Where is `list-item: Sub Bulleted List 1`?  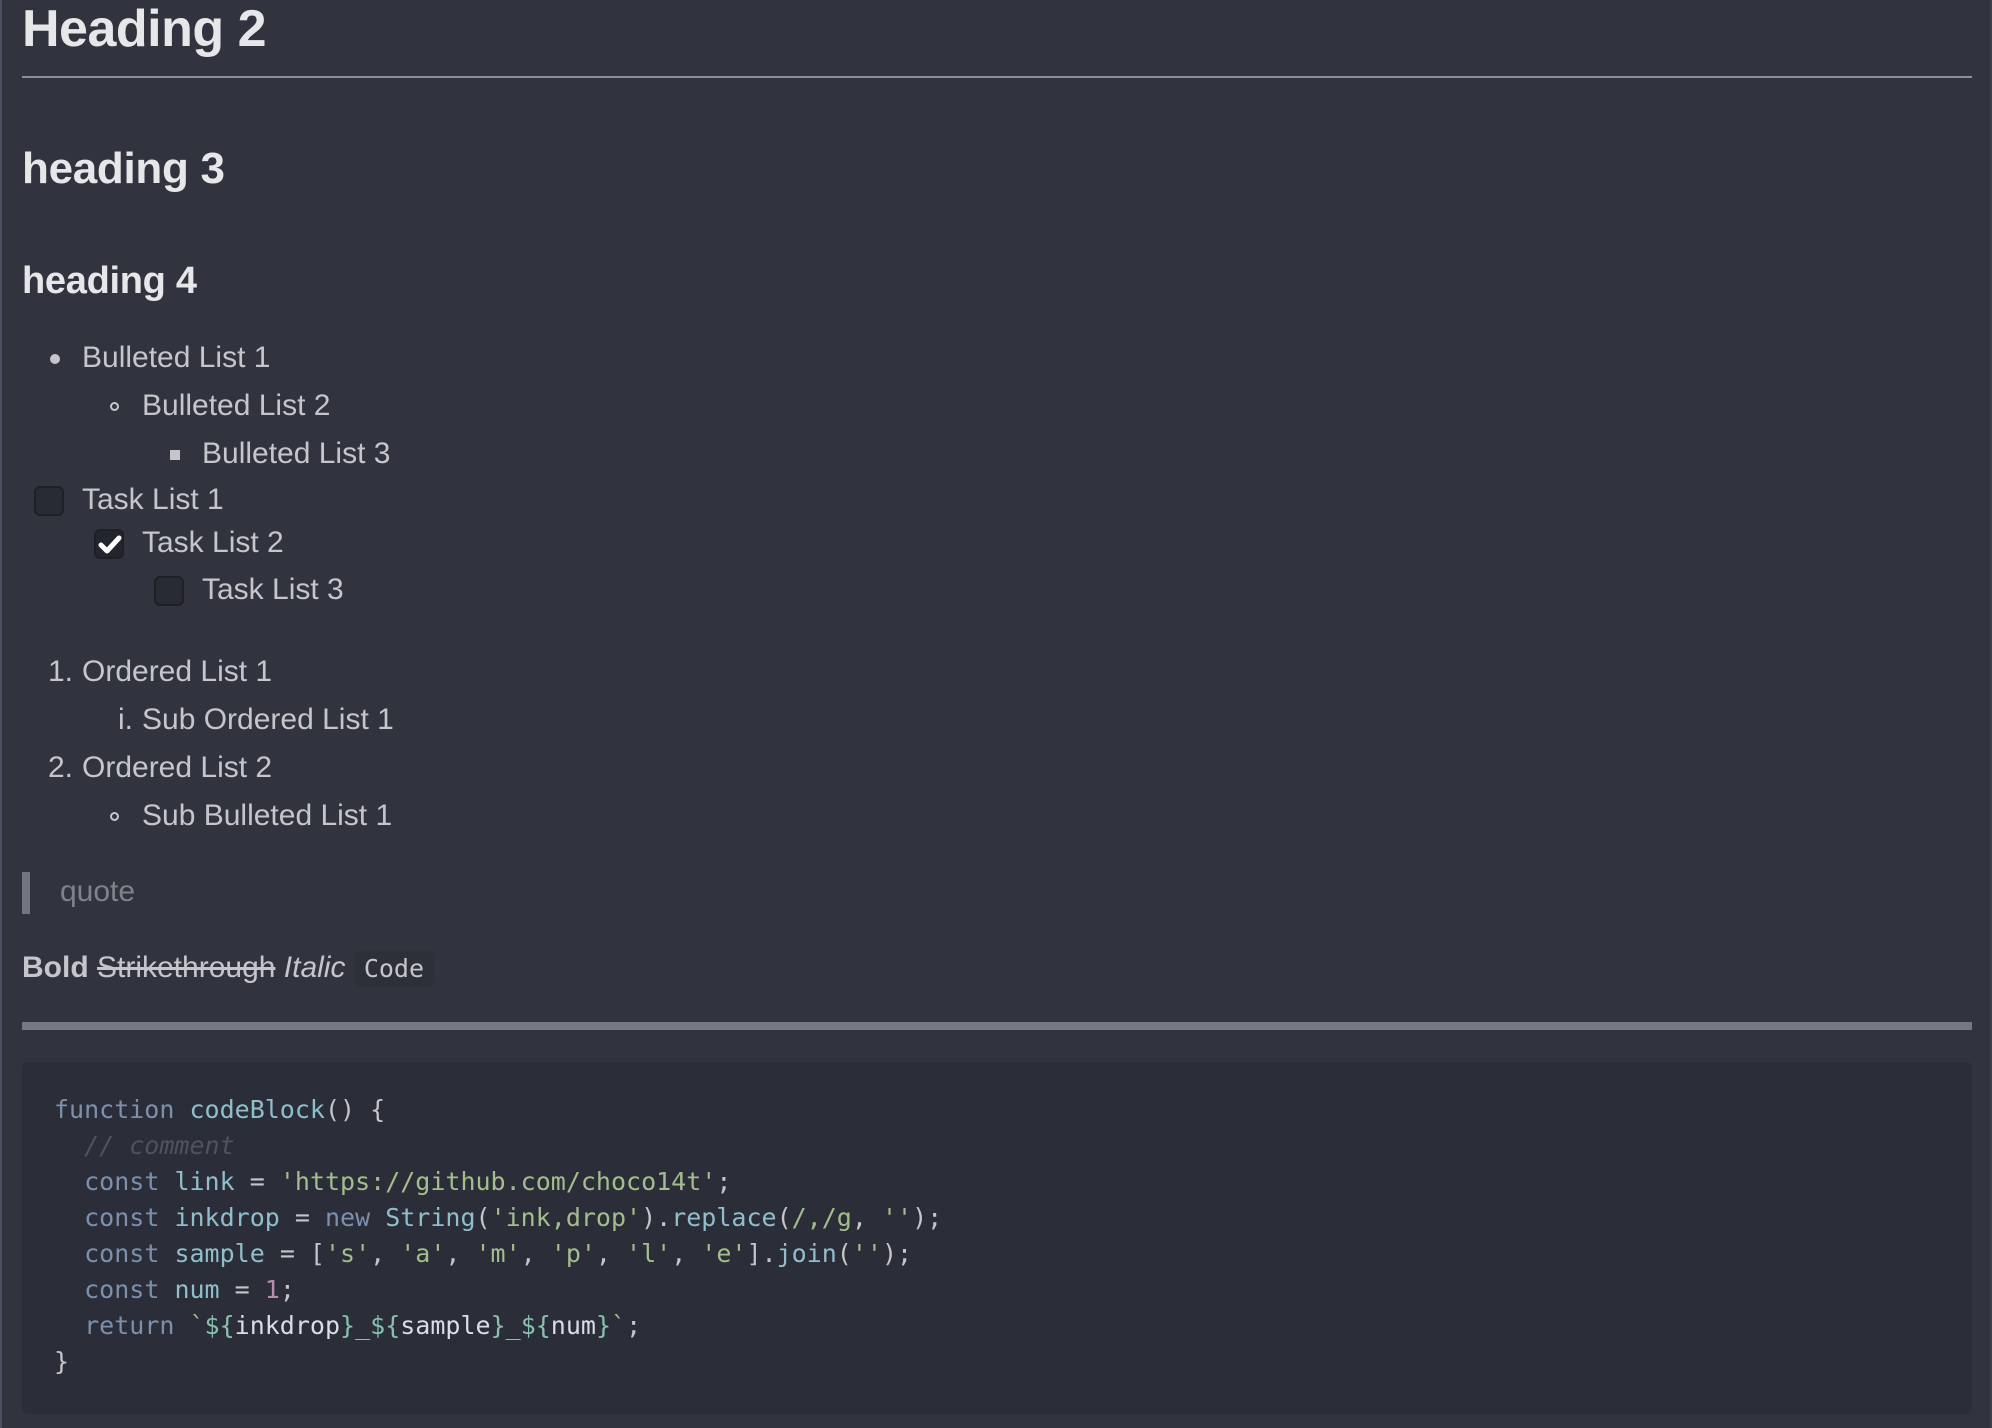
list-item: Sub Bulleted List 1 is located at coordinates (267, 815).